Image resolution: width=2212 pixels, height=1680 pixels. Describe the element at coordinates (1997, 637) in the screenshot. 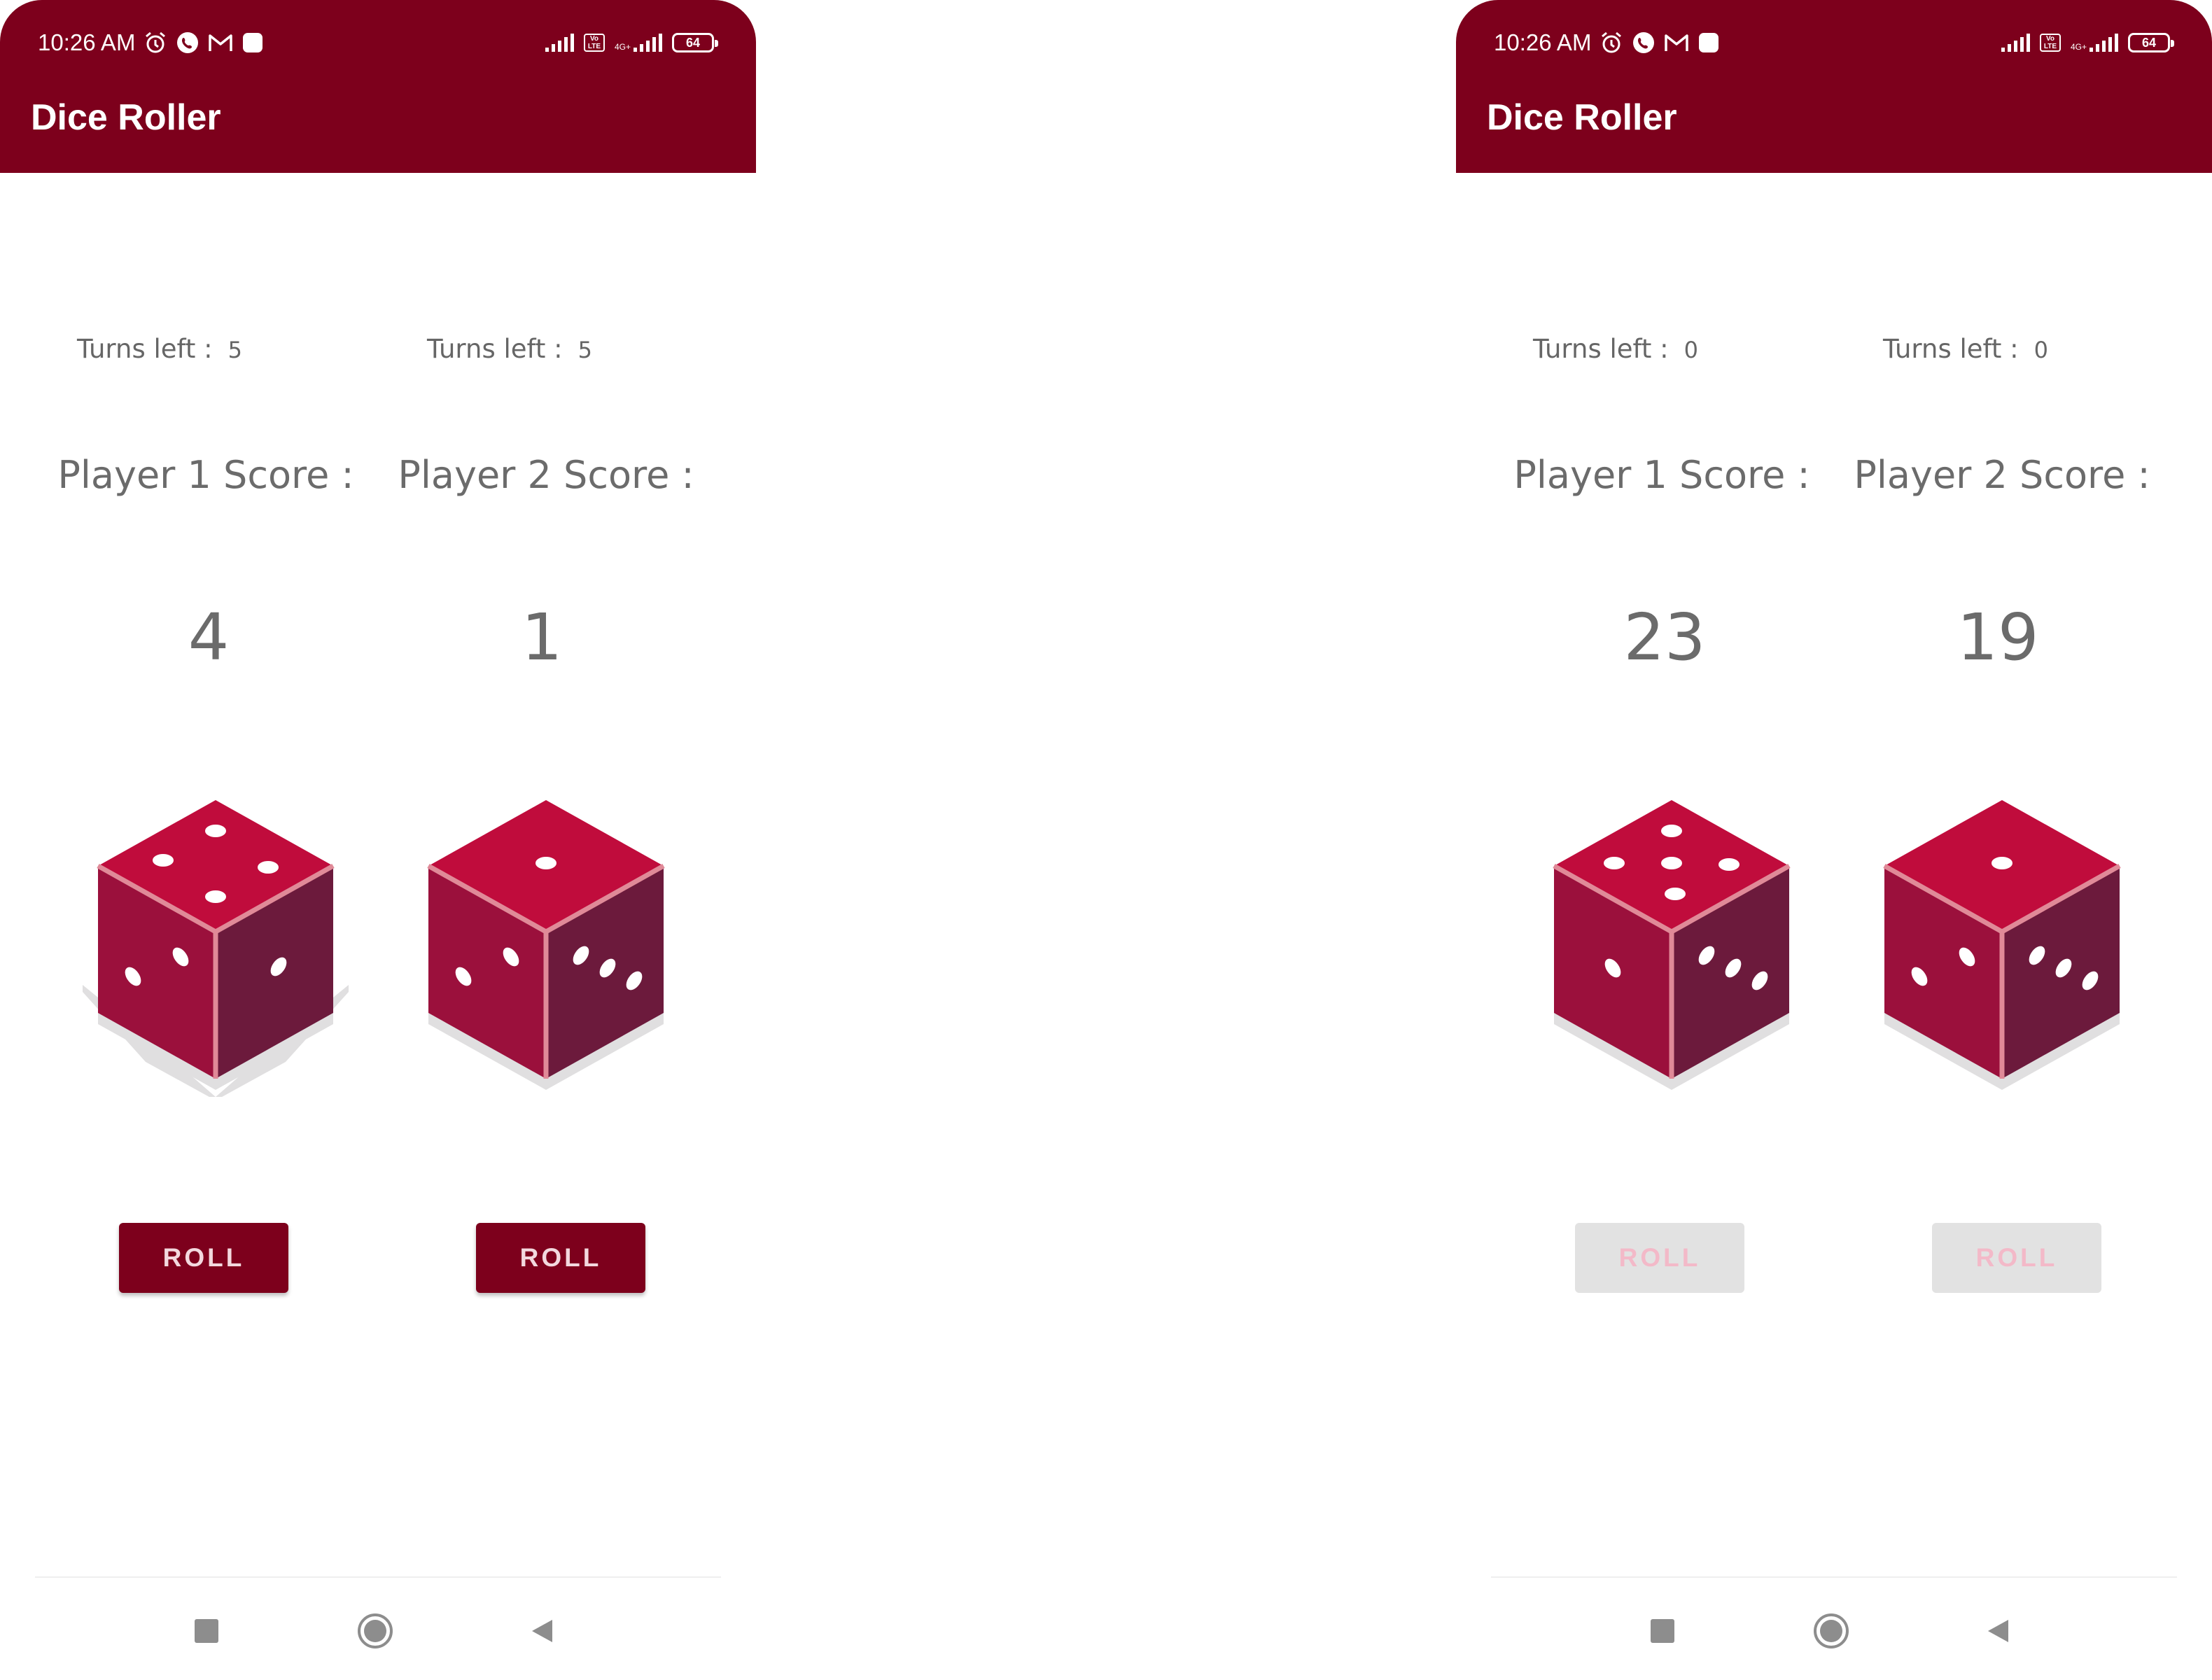

I see `score-value: 19` at that location.